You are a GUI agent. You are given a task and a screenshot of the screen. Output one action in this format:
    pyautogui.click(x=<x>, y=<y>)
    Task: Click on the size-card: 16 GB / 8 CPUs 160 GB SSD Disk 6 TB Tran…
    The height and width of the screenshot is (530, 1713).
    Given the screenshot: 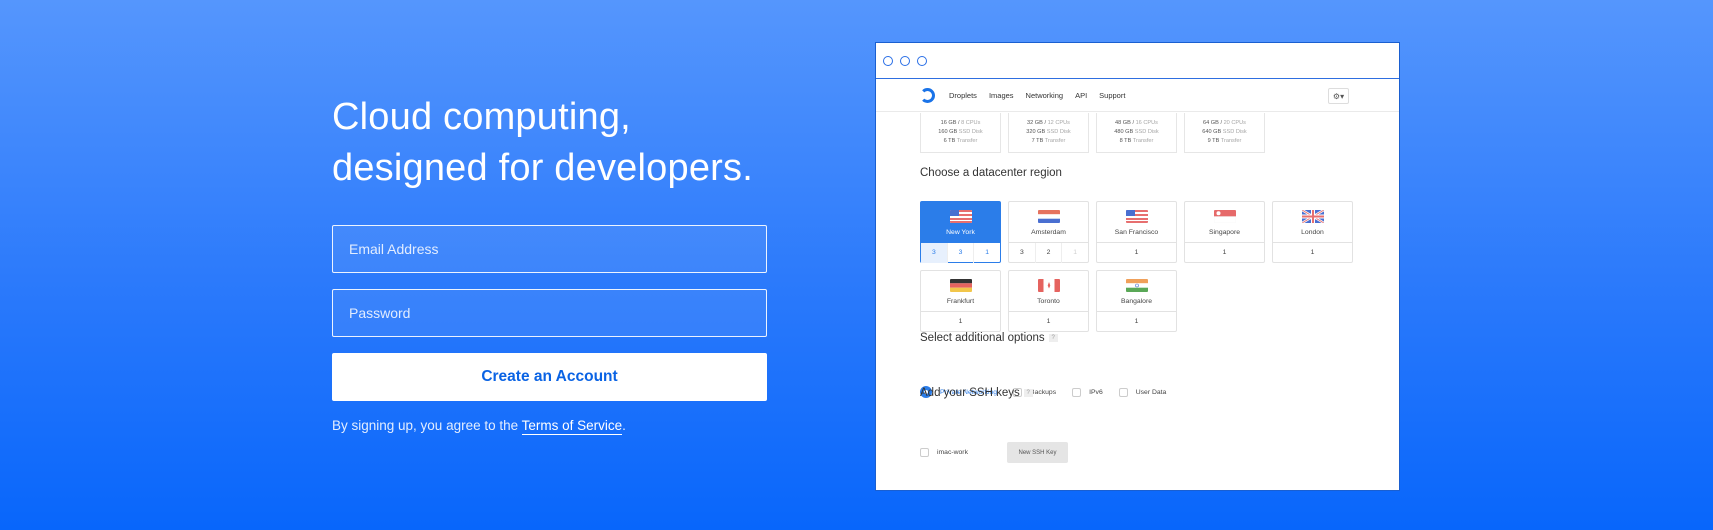 What is the action you would take?
    pyautogui.click(x=960, y=133)
    